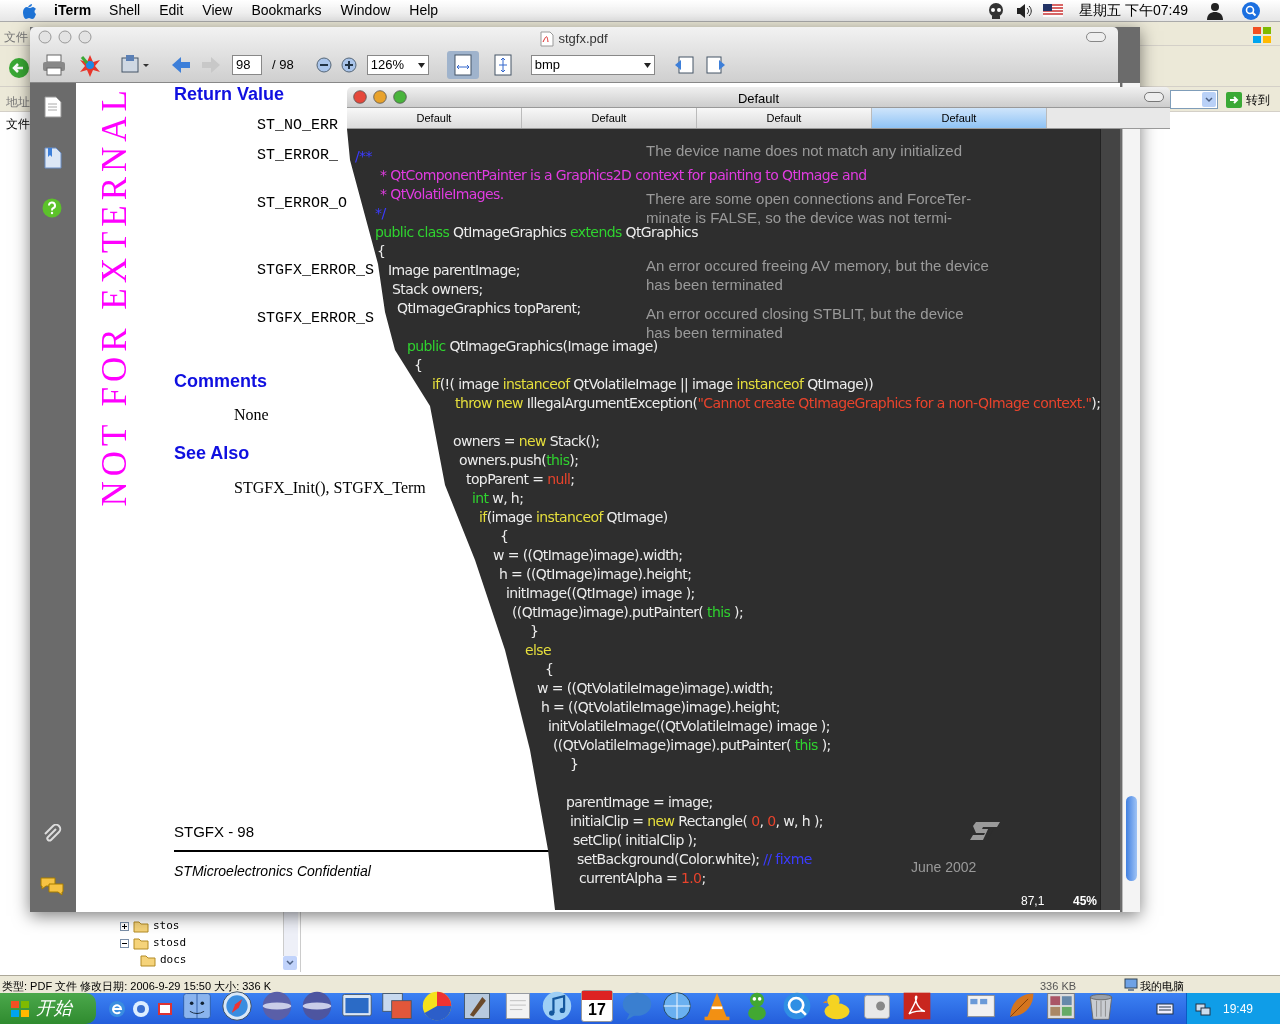 The height and width of the screenshot is (1024, 1280). Describe the element at coordinates (18, 102) in the screenshot. I see `address-label: 地址` at that location.